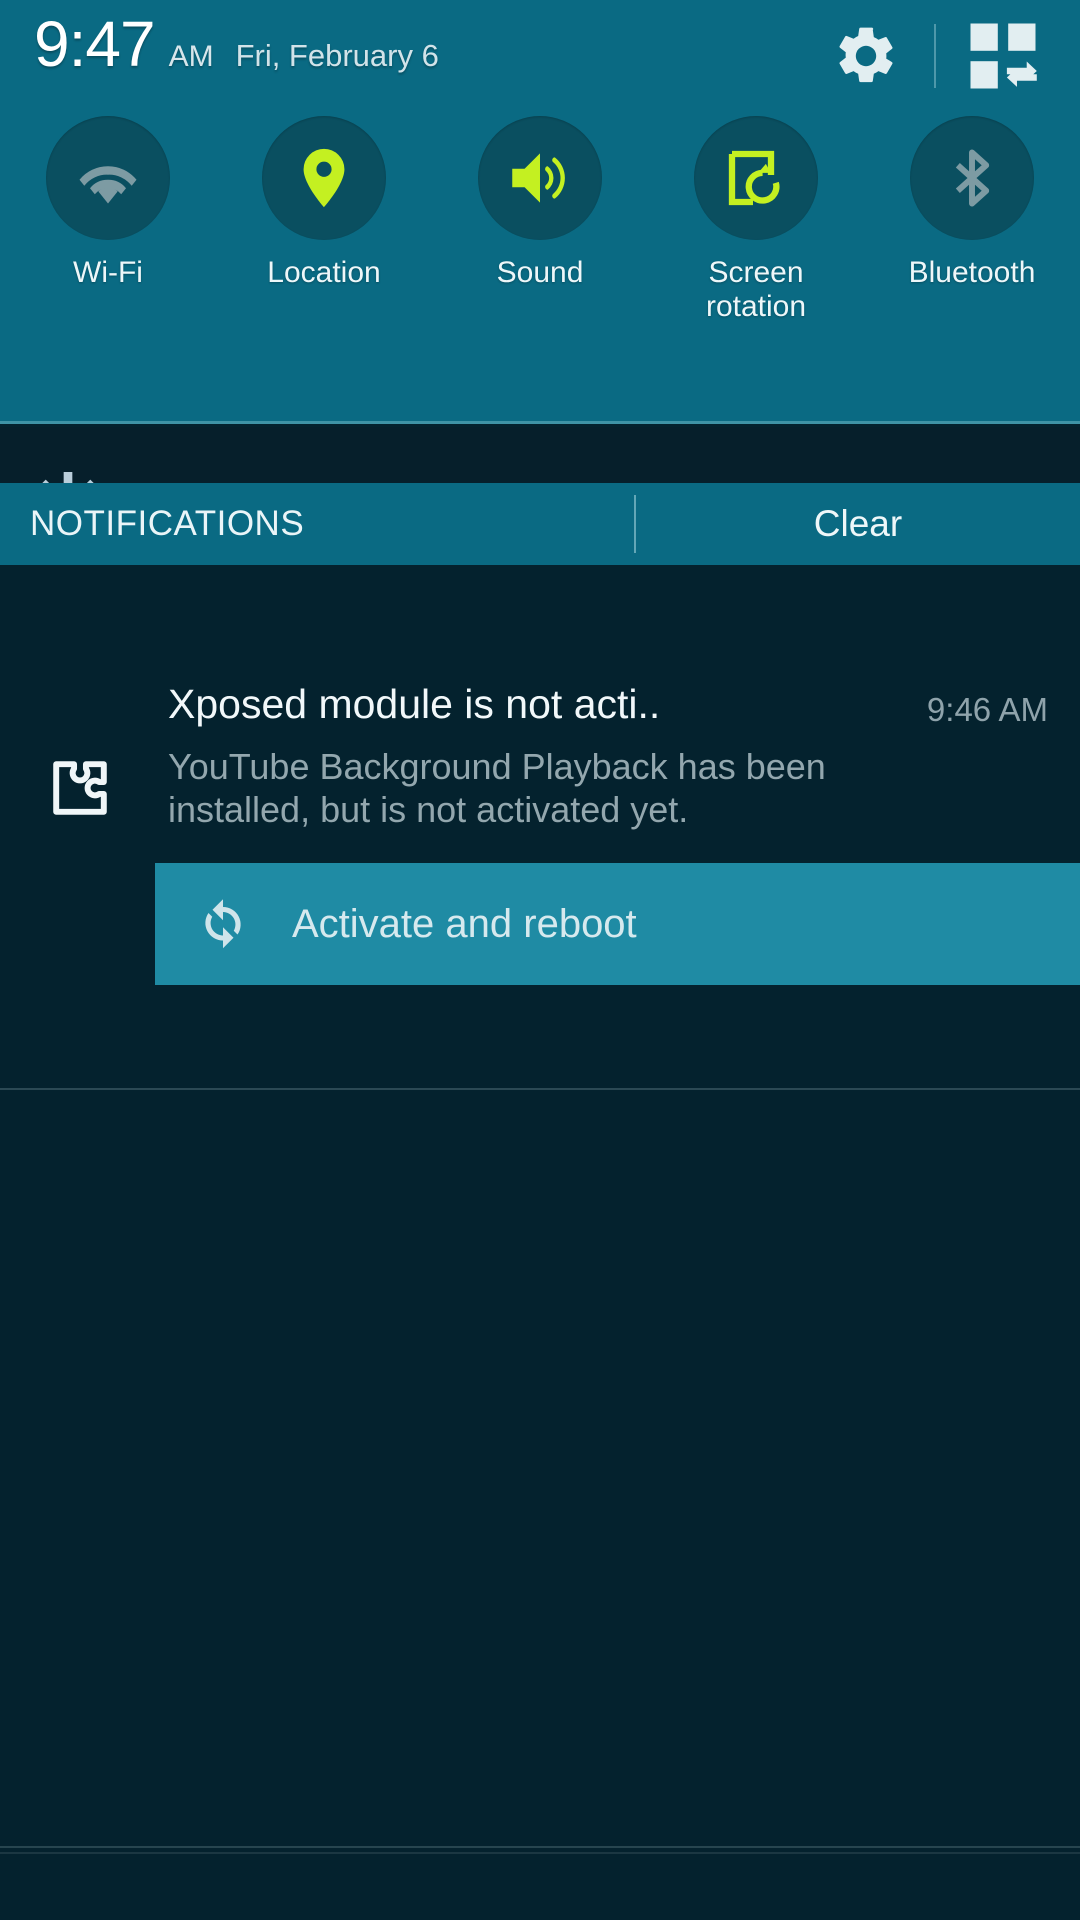 This screenshot has width=1080, height=1920. I want to click on shade-bottom-hairline, so click(540, 1847).